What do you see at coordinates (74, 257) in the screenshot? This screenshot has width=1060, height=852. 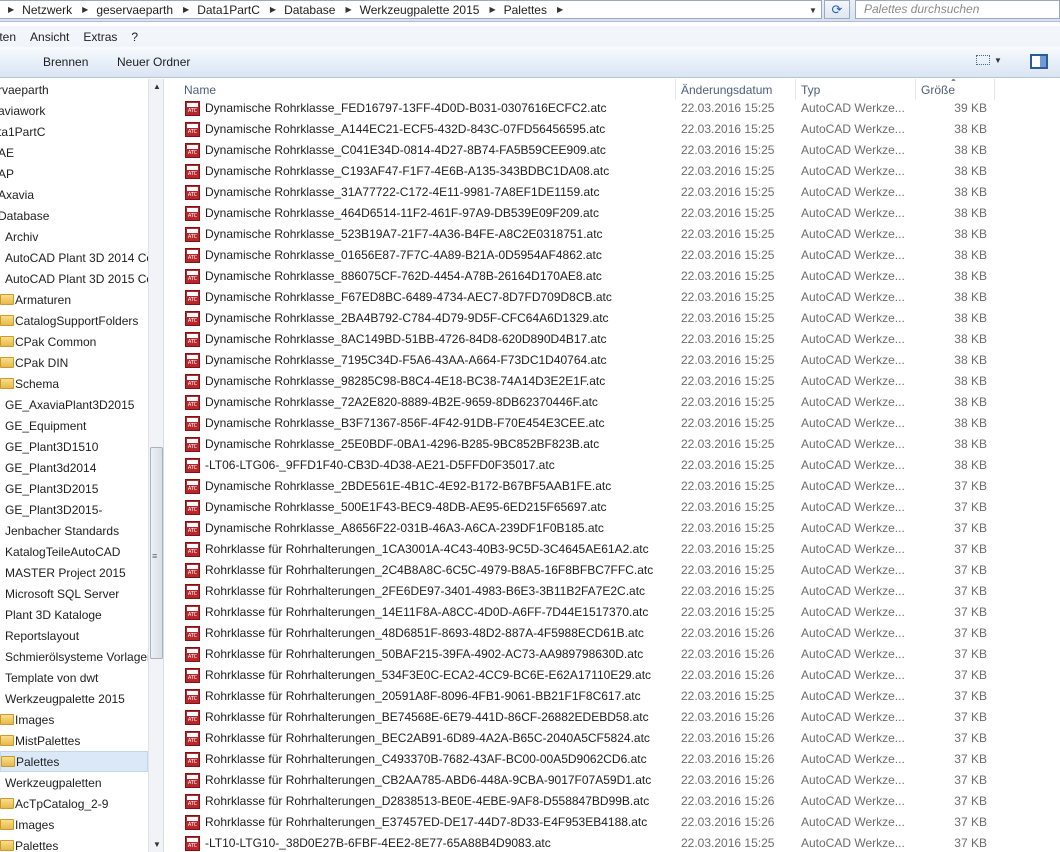 I see `nav-tree-item: AutoCAD Plant 3D 2014 Co` at bounding box center [74, 257].